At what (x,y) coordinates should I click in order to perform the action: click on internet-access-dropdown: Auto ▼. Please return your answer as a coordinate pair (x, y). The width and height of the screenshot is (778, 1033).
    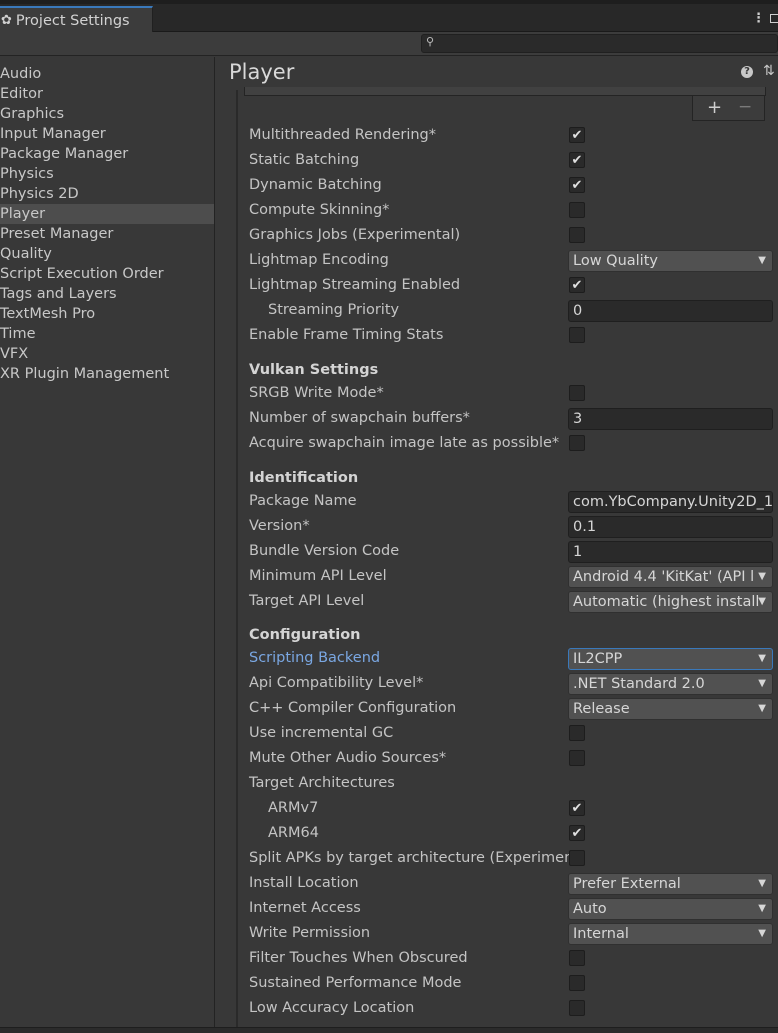
    Looking at the image, I should click on (670, 909).